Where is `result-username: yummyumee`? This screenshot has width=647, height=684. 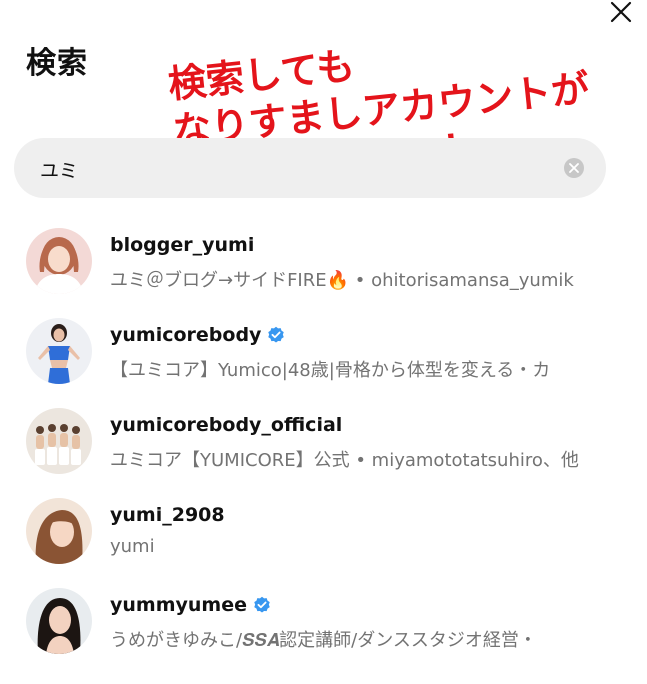 result-username: yummyumee is located at coordinates (178, 605).